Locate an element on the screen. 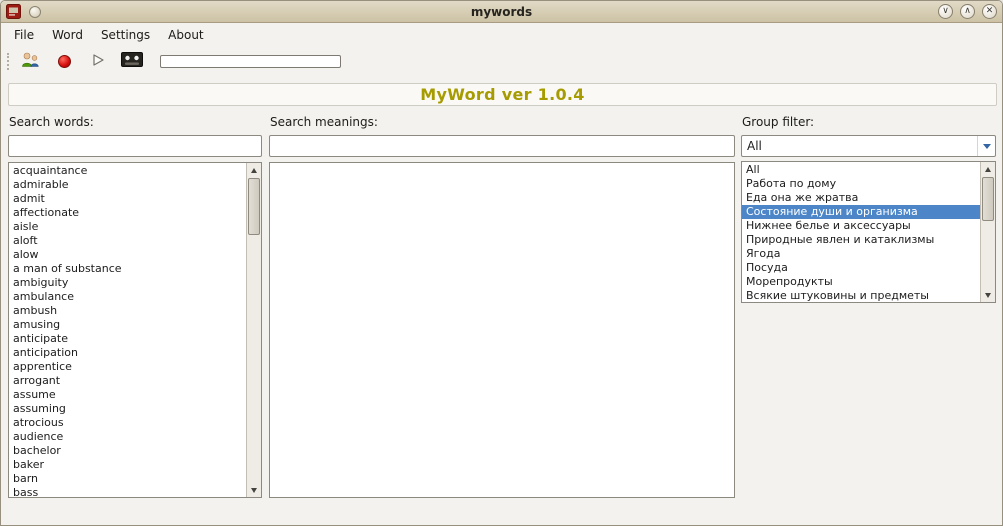  list-item: baker is located at coordinates (127, 465).